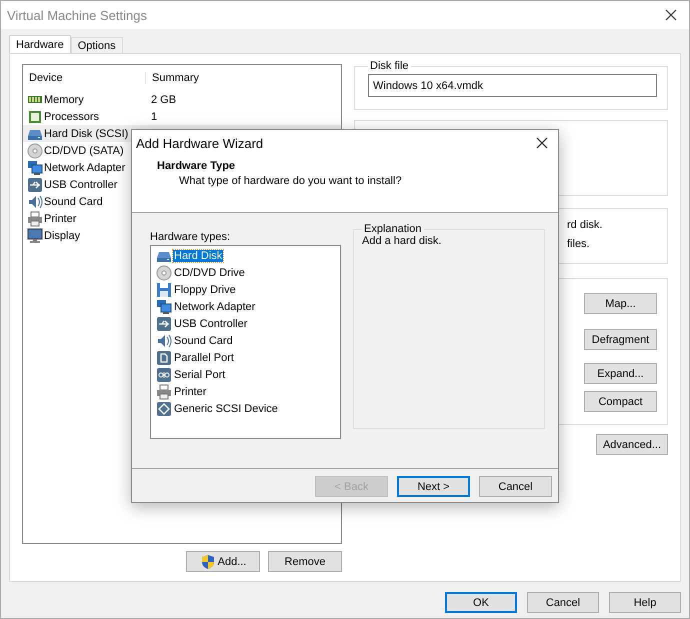 The height and width of the screenshot is (619, 690). I want to click on device-name: Display, so click(62, 236).